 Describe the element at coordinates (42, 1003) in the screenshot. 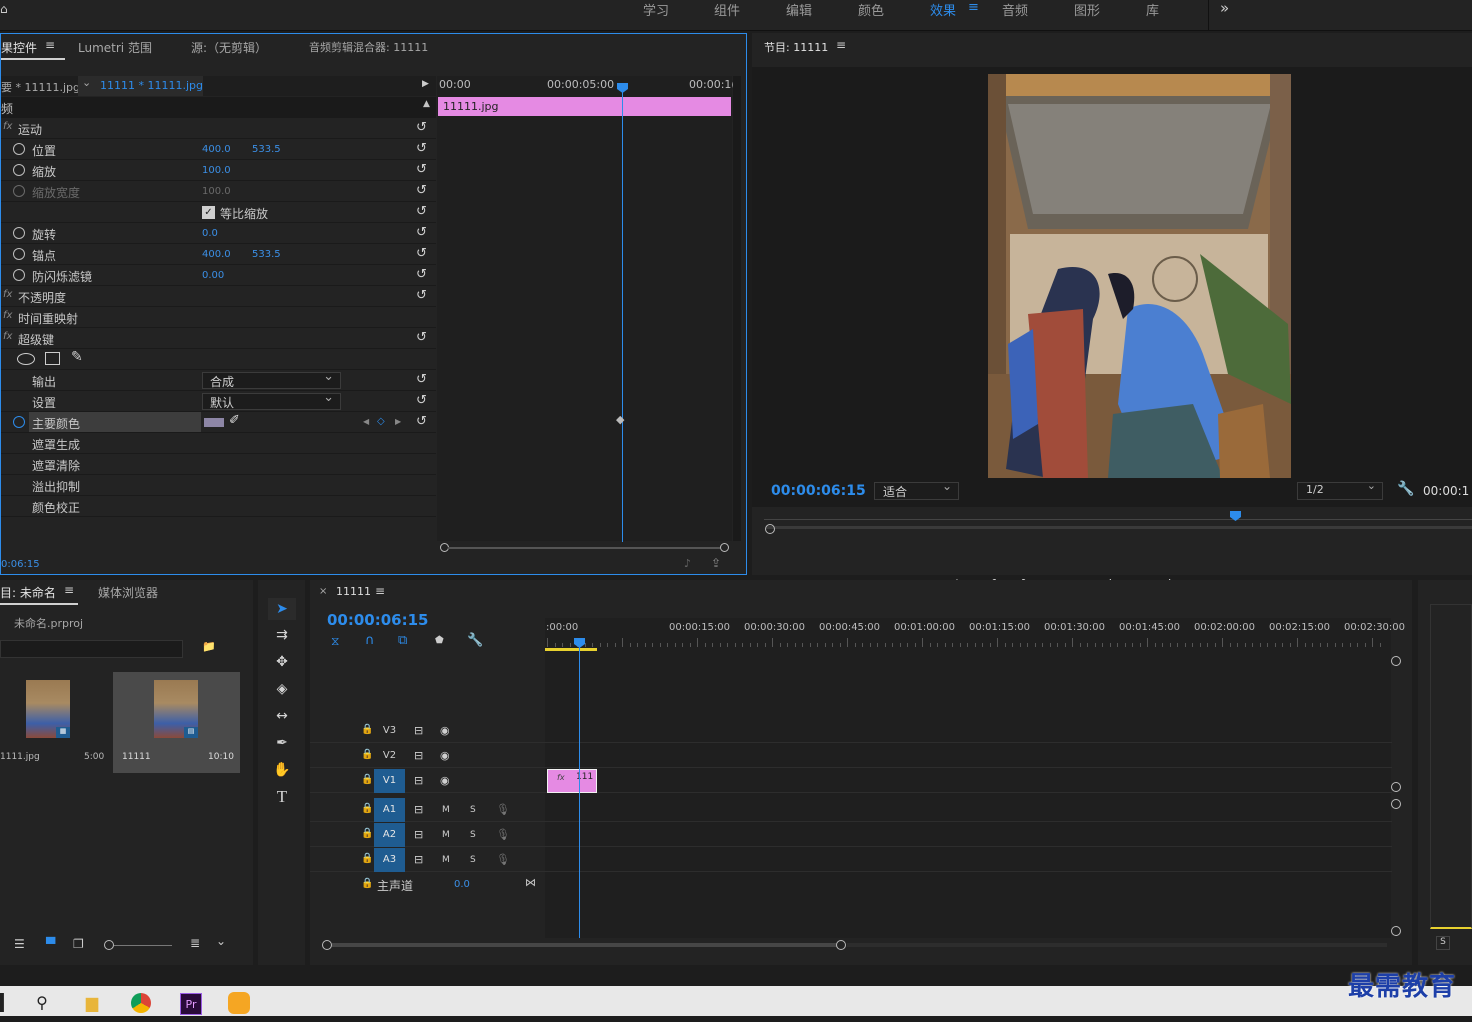

I see `search-icon: ⚲` at that location.